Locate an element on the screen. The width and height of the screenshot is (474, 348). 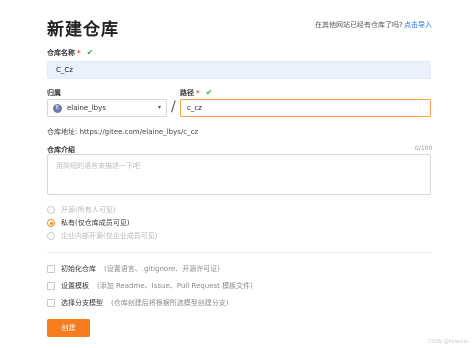
visibility-option-enterprise: 企业内部开源 (仅企业成员可见) is located at coordinates (102, 236).